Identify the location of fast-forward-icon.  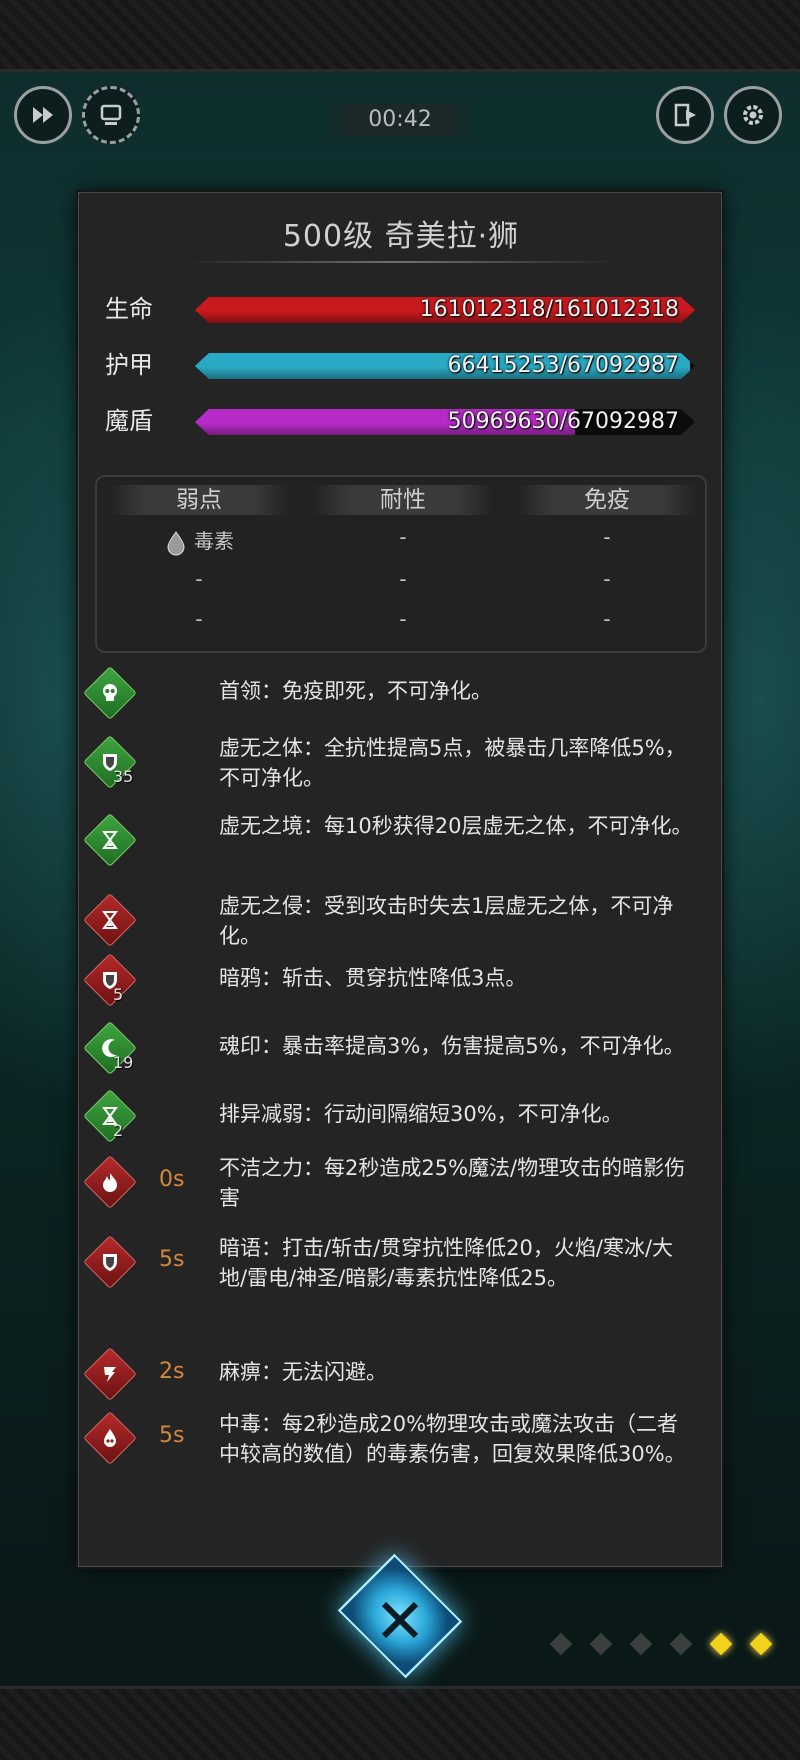
(43, 115).